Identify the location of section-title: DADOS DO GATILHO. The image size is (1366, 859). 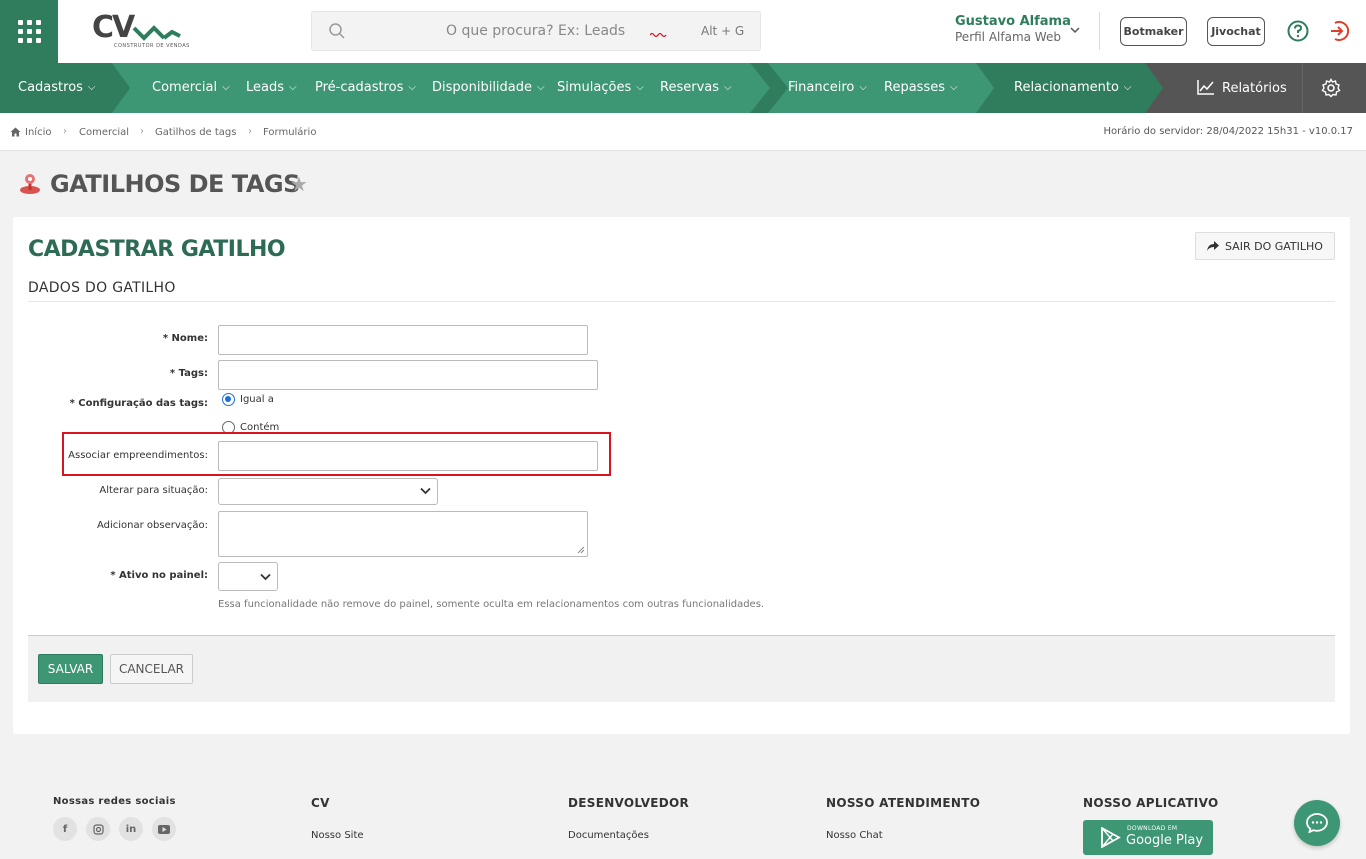
(102, 288).